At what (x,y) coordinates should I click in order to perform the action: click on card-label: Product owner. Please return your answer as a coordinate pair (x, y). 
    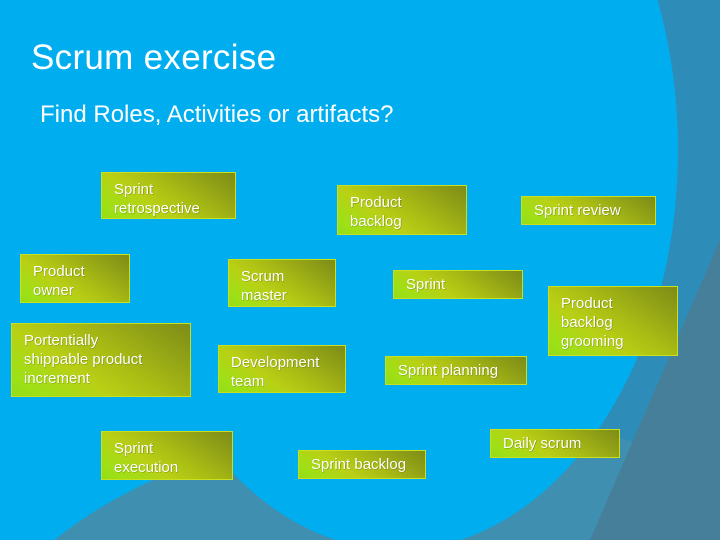
    Looking at the image, I should click on (59, 281).